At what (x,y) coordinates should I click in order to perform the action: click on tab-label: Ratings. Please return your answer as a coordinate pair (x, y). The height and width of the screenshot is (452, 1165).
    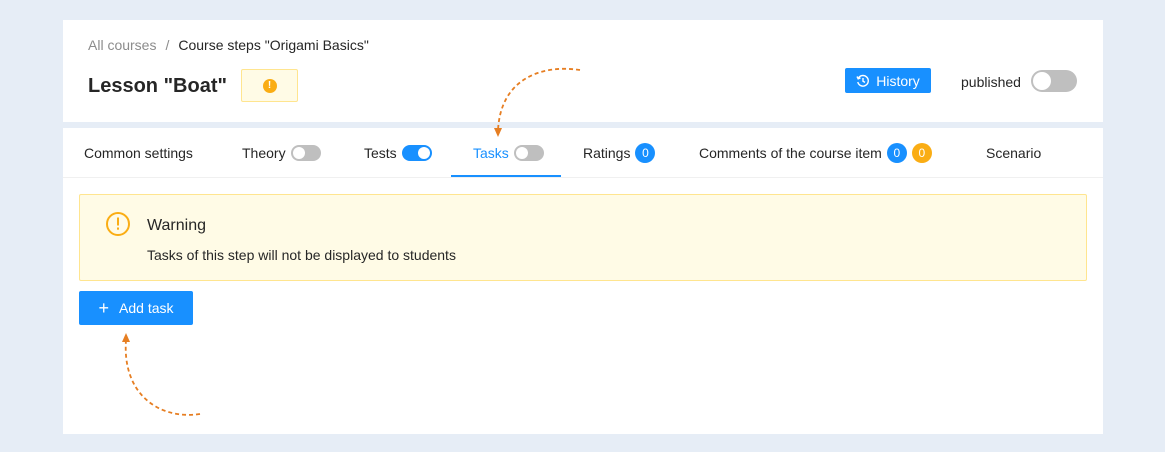
    Looking at the image, I should click on (607, 153).